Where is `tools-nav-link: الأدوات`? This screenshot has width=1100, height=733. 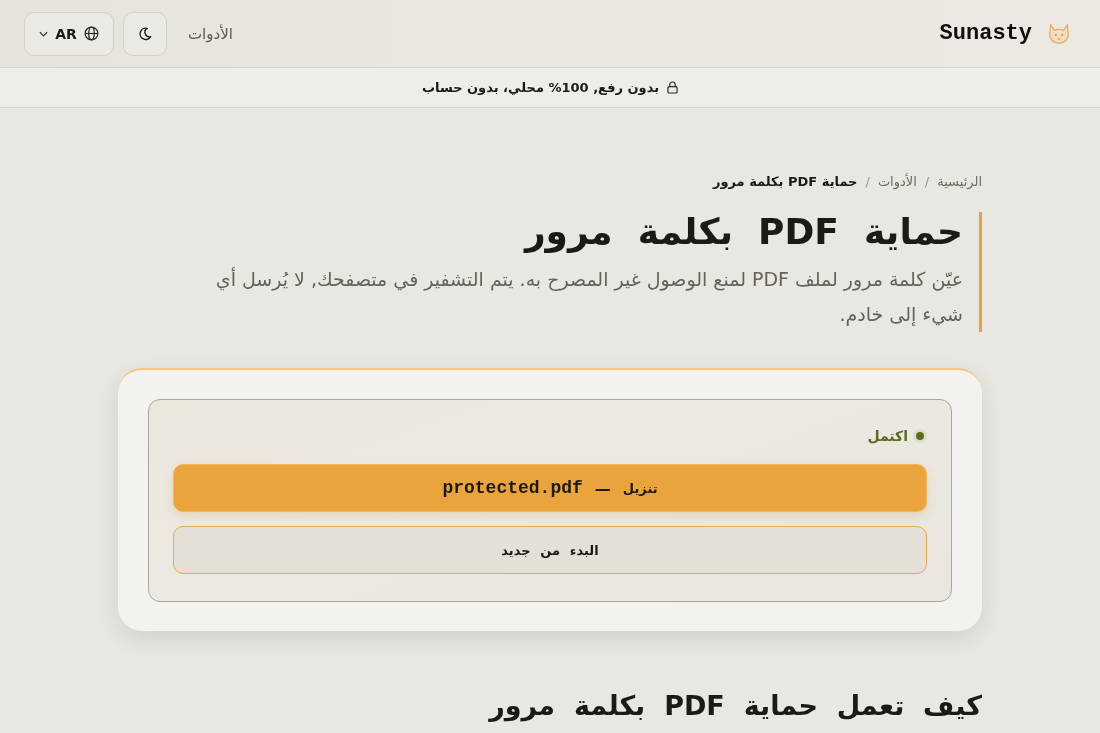 tools-nav-link: الأدوات is located at coordinates (210, 33).